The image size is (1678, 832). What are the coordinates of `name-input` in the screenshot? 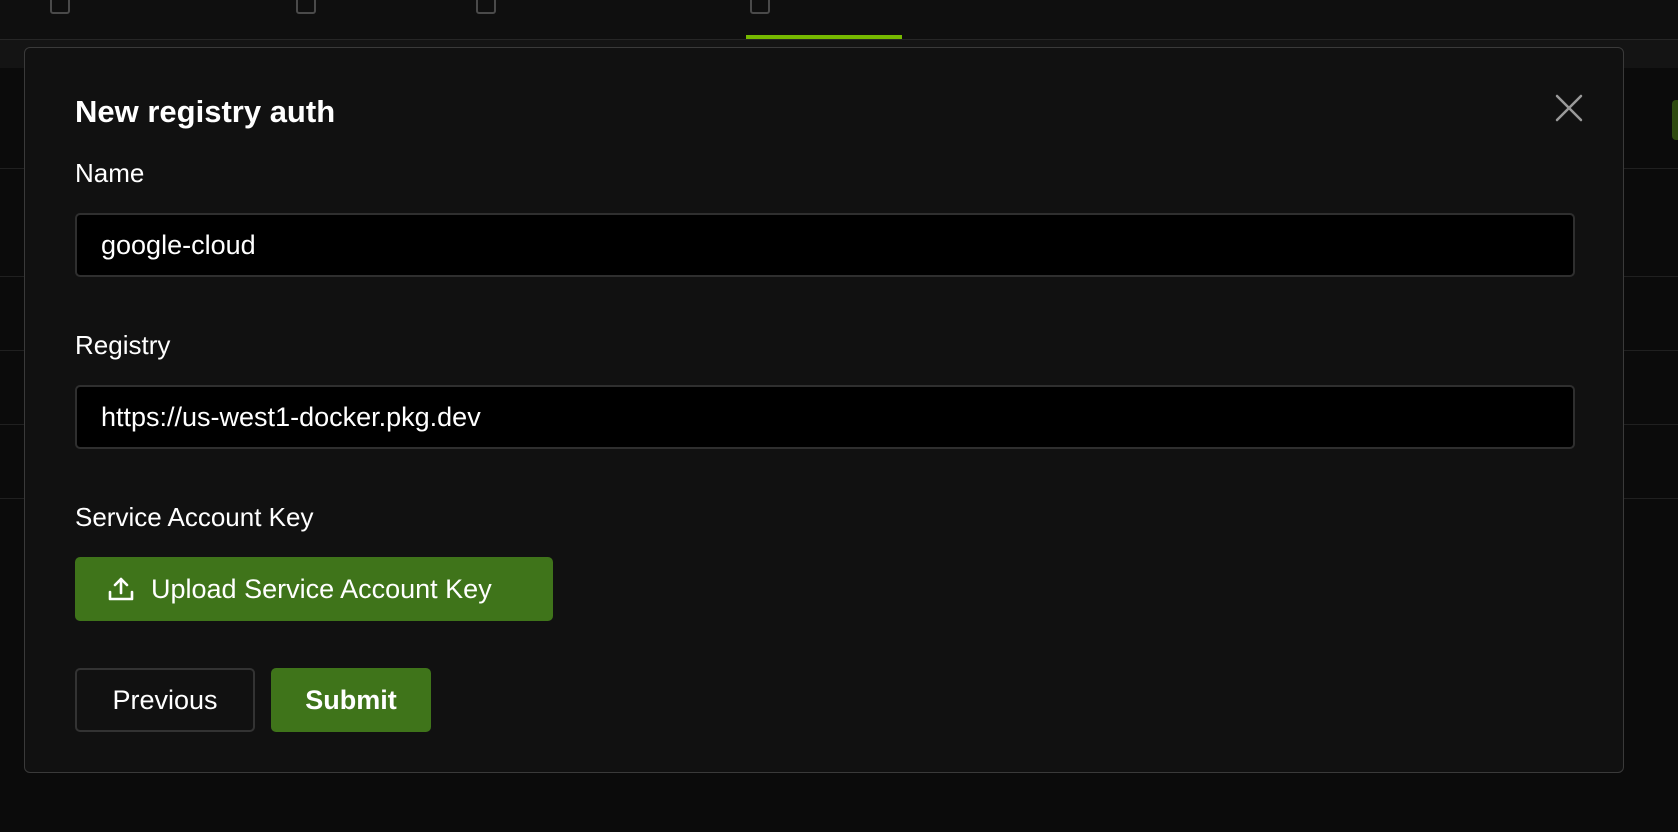 It's located at (825, 245).